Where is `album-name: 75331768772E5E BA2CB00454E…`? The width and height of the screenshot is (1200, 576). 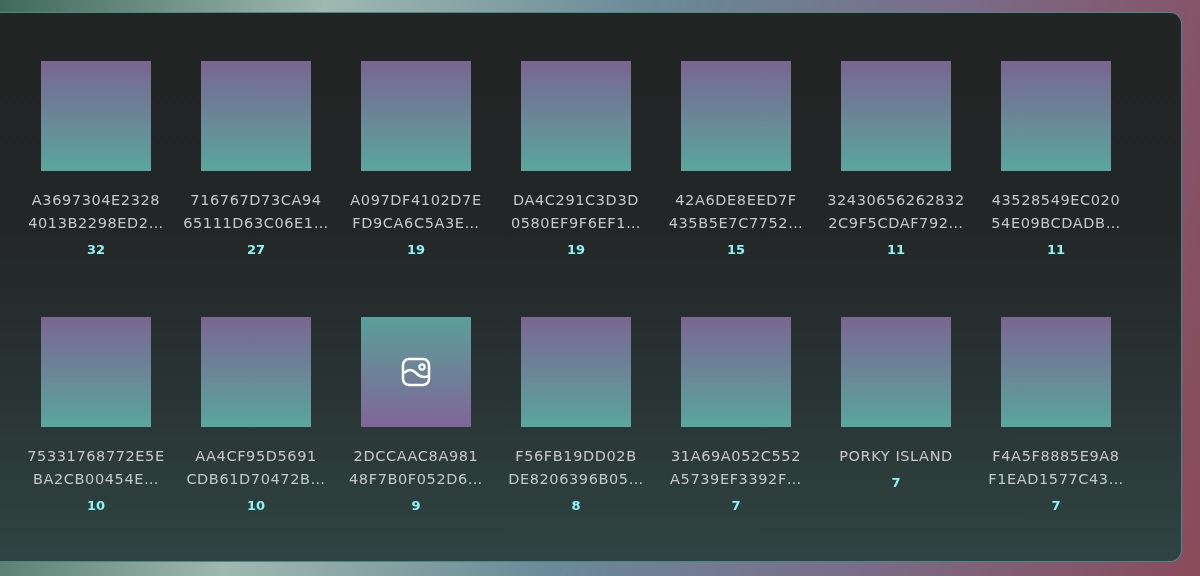
album-name: 75331768772E5E BA2CB00454E… is located at coordinates (96, 468).